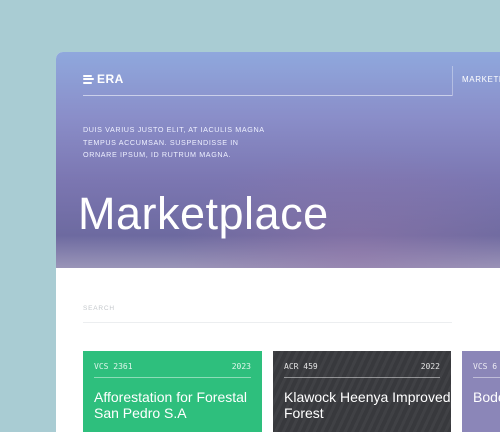 The image size is (500, 432). What do you see at coordinates (267, 95) in the screenshot?
I see `nav-underline` at bounding box center [267, 95].